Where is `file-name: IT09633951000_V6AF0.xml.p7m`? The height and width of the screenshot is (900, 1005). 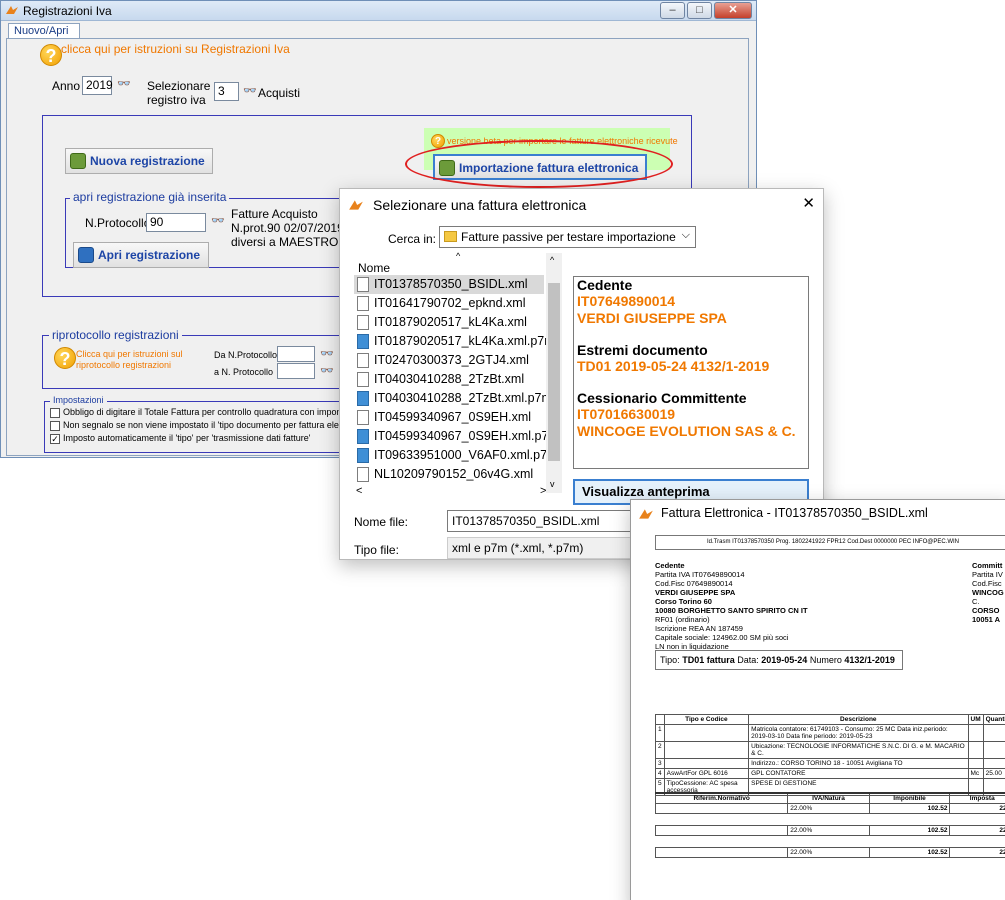 file-name: IT09633951000_V6AF0.xml.p7m is located at coordinates (460, 455).